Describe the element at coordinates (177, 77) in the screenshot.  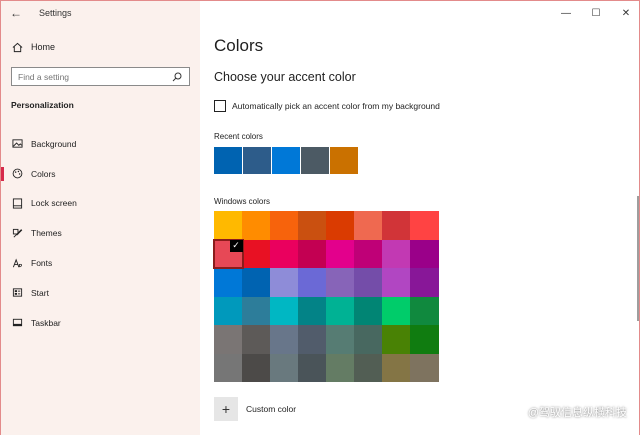
I see `search-icon` at that location.